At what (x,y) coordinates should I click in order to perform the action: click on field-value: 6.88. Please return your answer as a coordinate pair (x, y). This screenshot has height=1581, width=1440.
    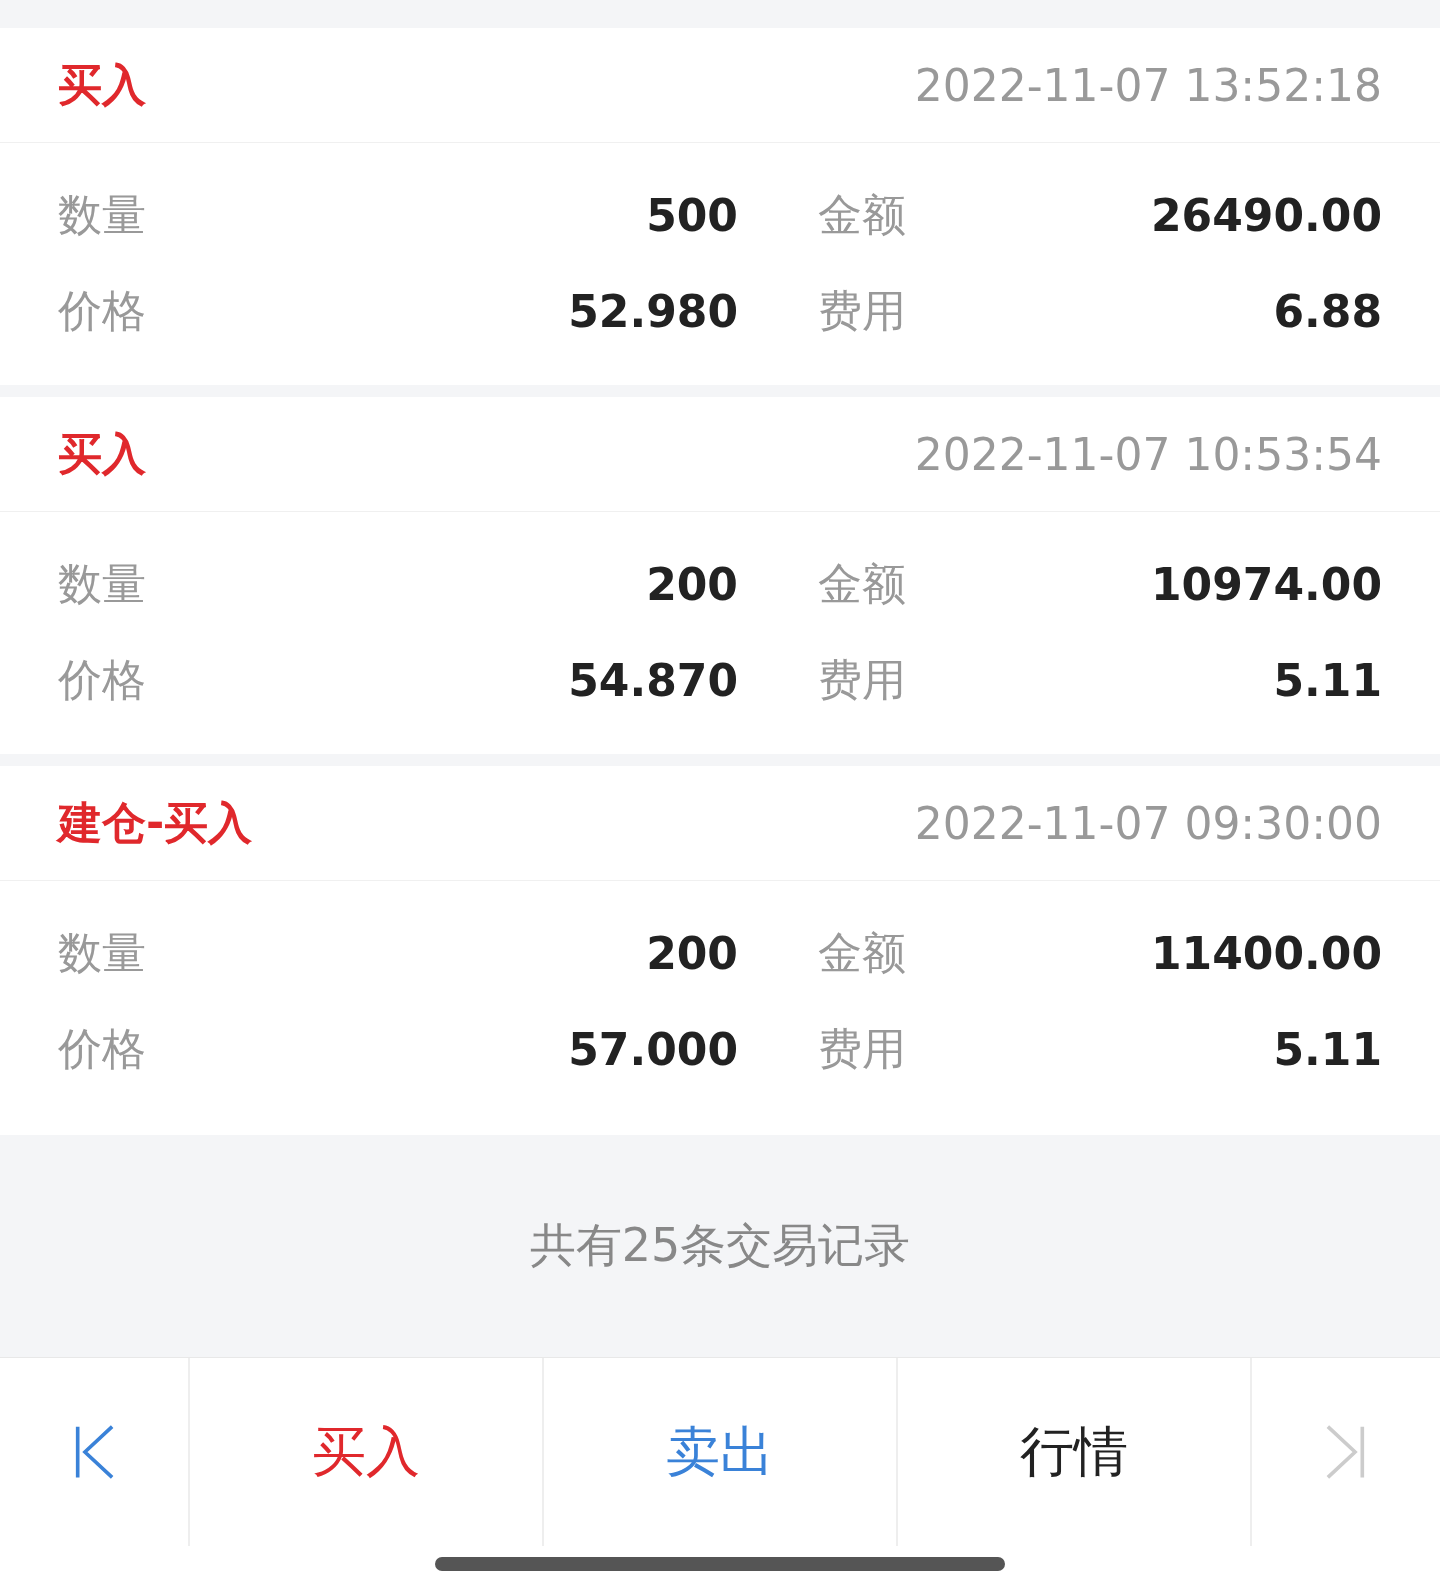
    Looking at the image, I should click on (1327, 311).